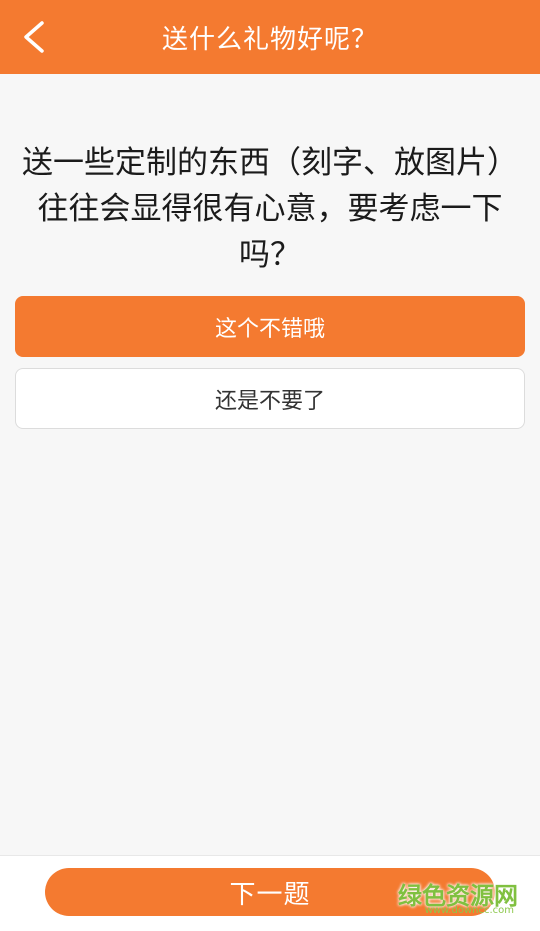  I want to click on watermark-url: www.downcc.com, so click(469, 910).